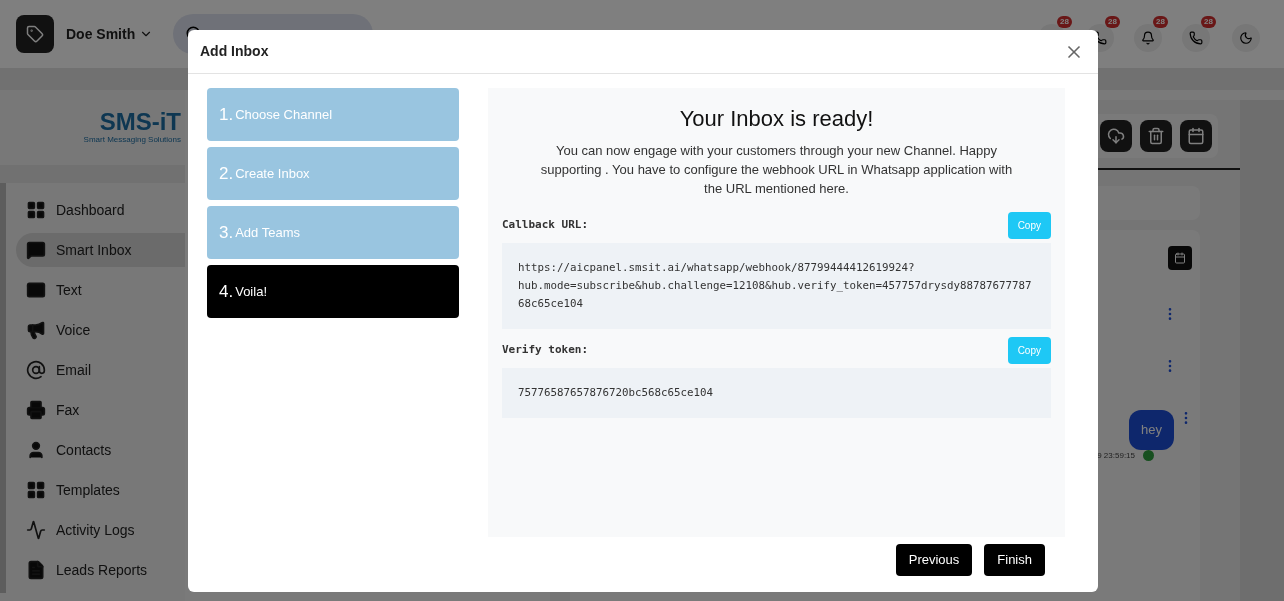 The width and height of the screenshot is (1284, 601). What do you see at coordinates (100, 330) in the screenshot?
I see `sidebar-item: Voice` at bounding box center [100, 330].